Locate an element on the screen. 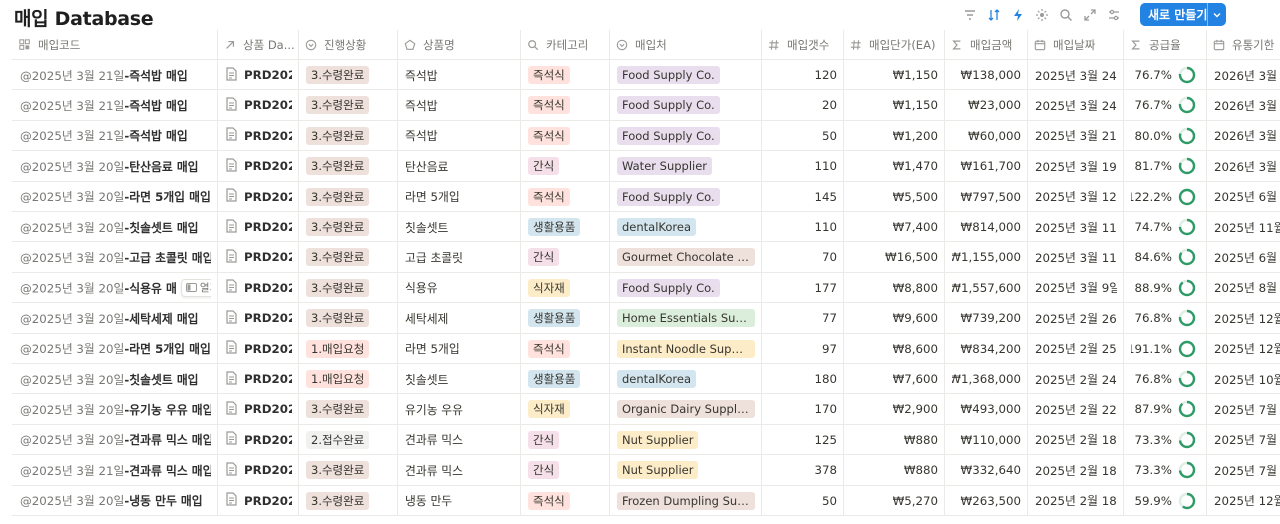 This screenshot has width=1280, height=524. cell-name: 고급 초콜릿 is located at coordinates (459, 257).